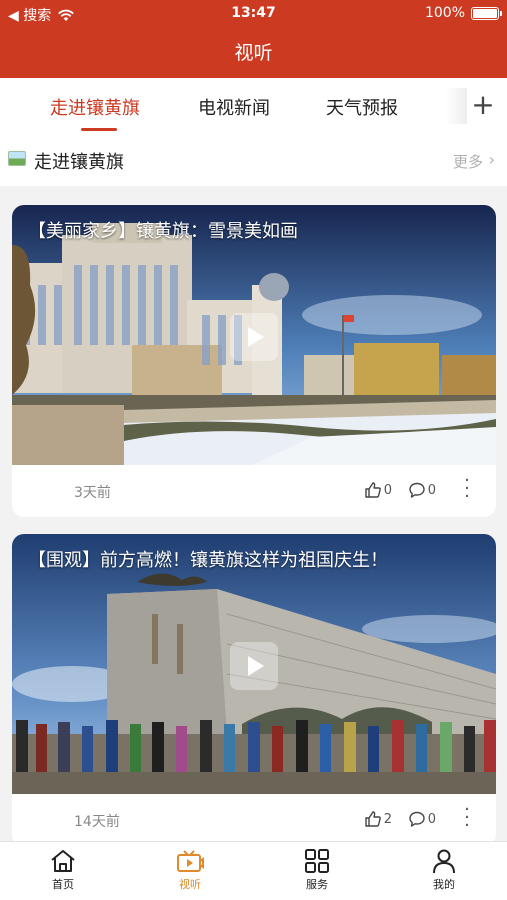  I want to click on nav-services-label: 服务, so click(317, 884).